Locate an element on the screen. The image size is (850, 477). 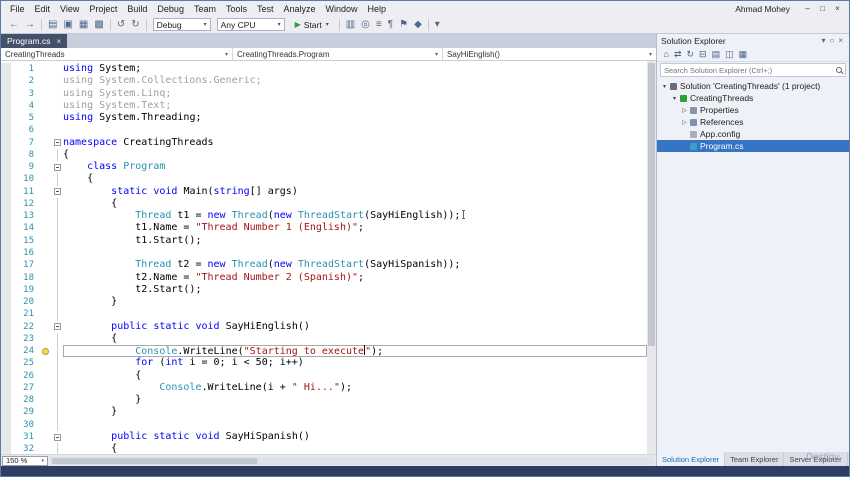
code-line-4: 4 using System.Text; is located at coordinates (324, 106).